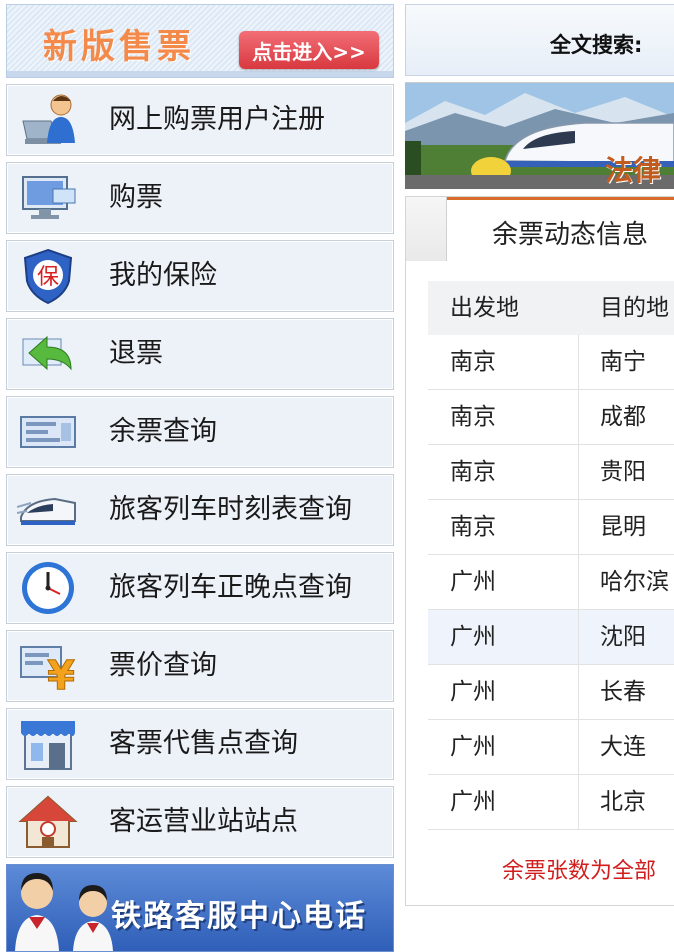 The height and width of the screenshot is (952, 674). Describe the element at coordinates (136, 197) in the screenshot. I see `menu-item-label: 购票` at that location.